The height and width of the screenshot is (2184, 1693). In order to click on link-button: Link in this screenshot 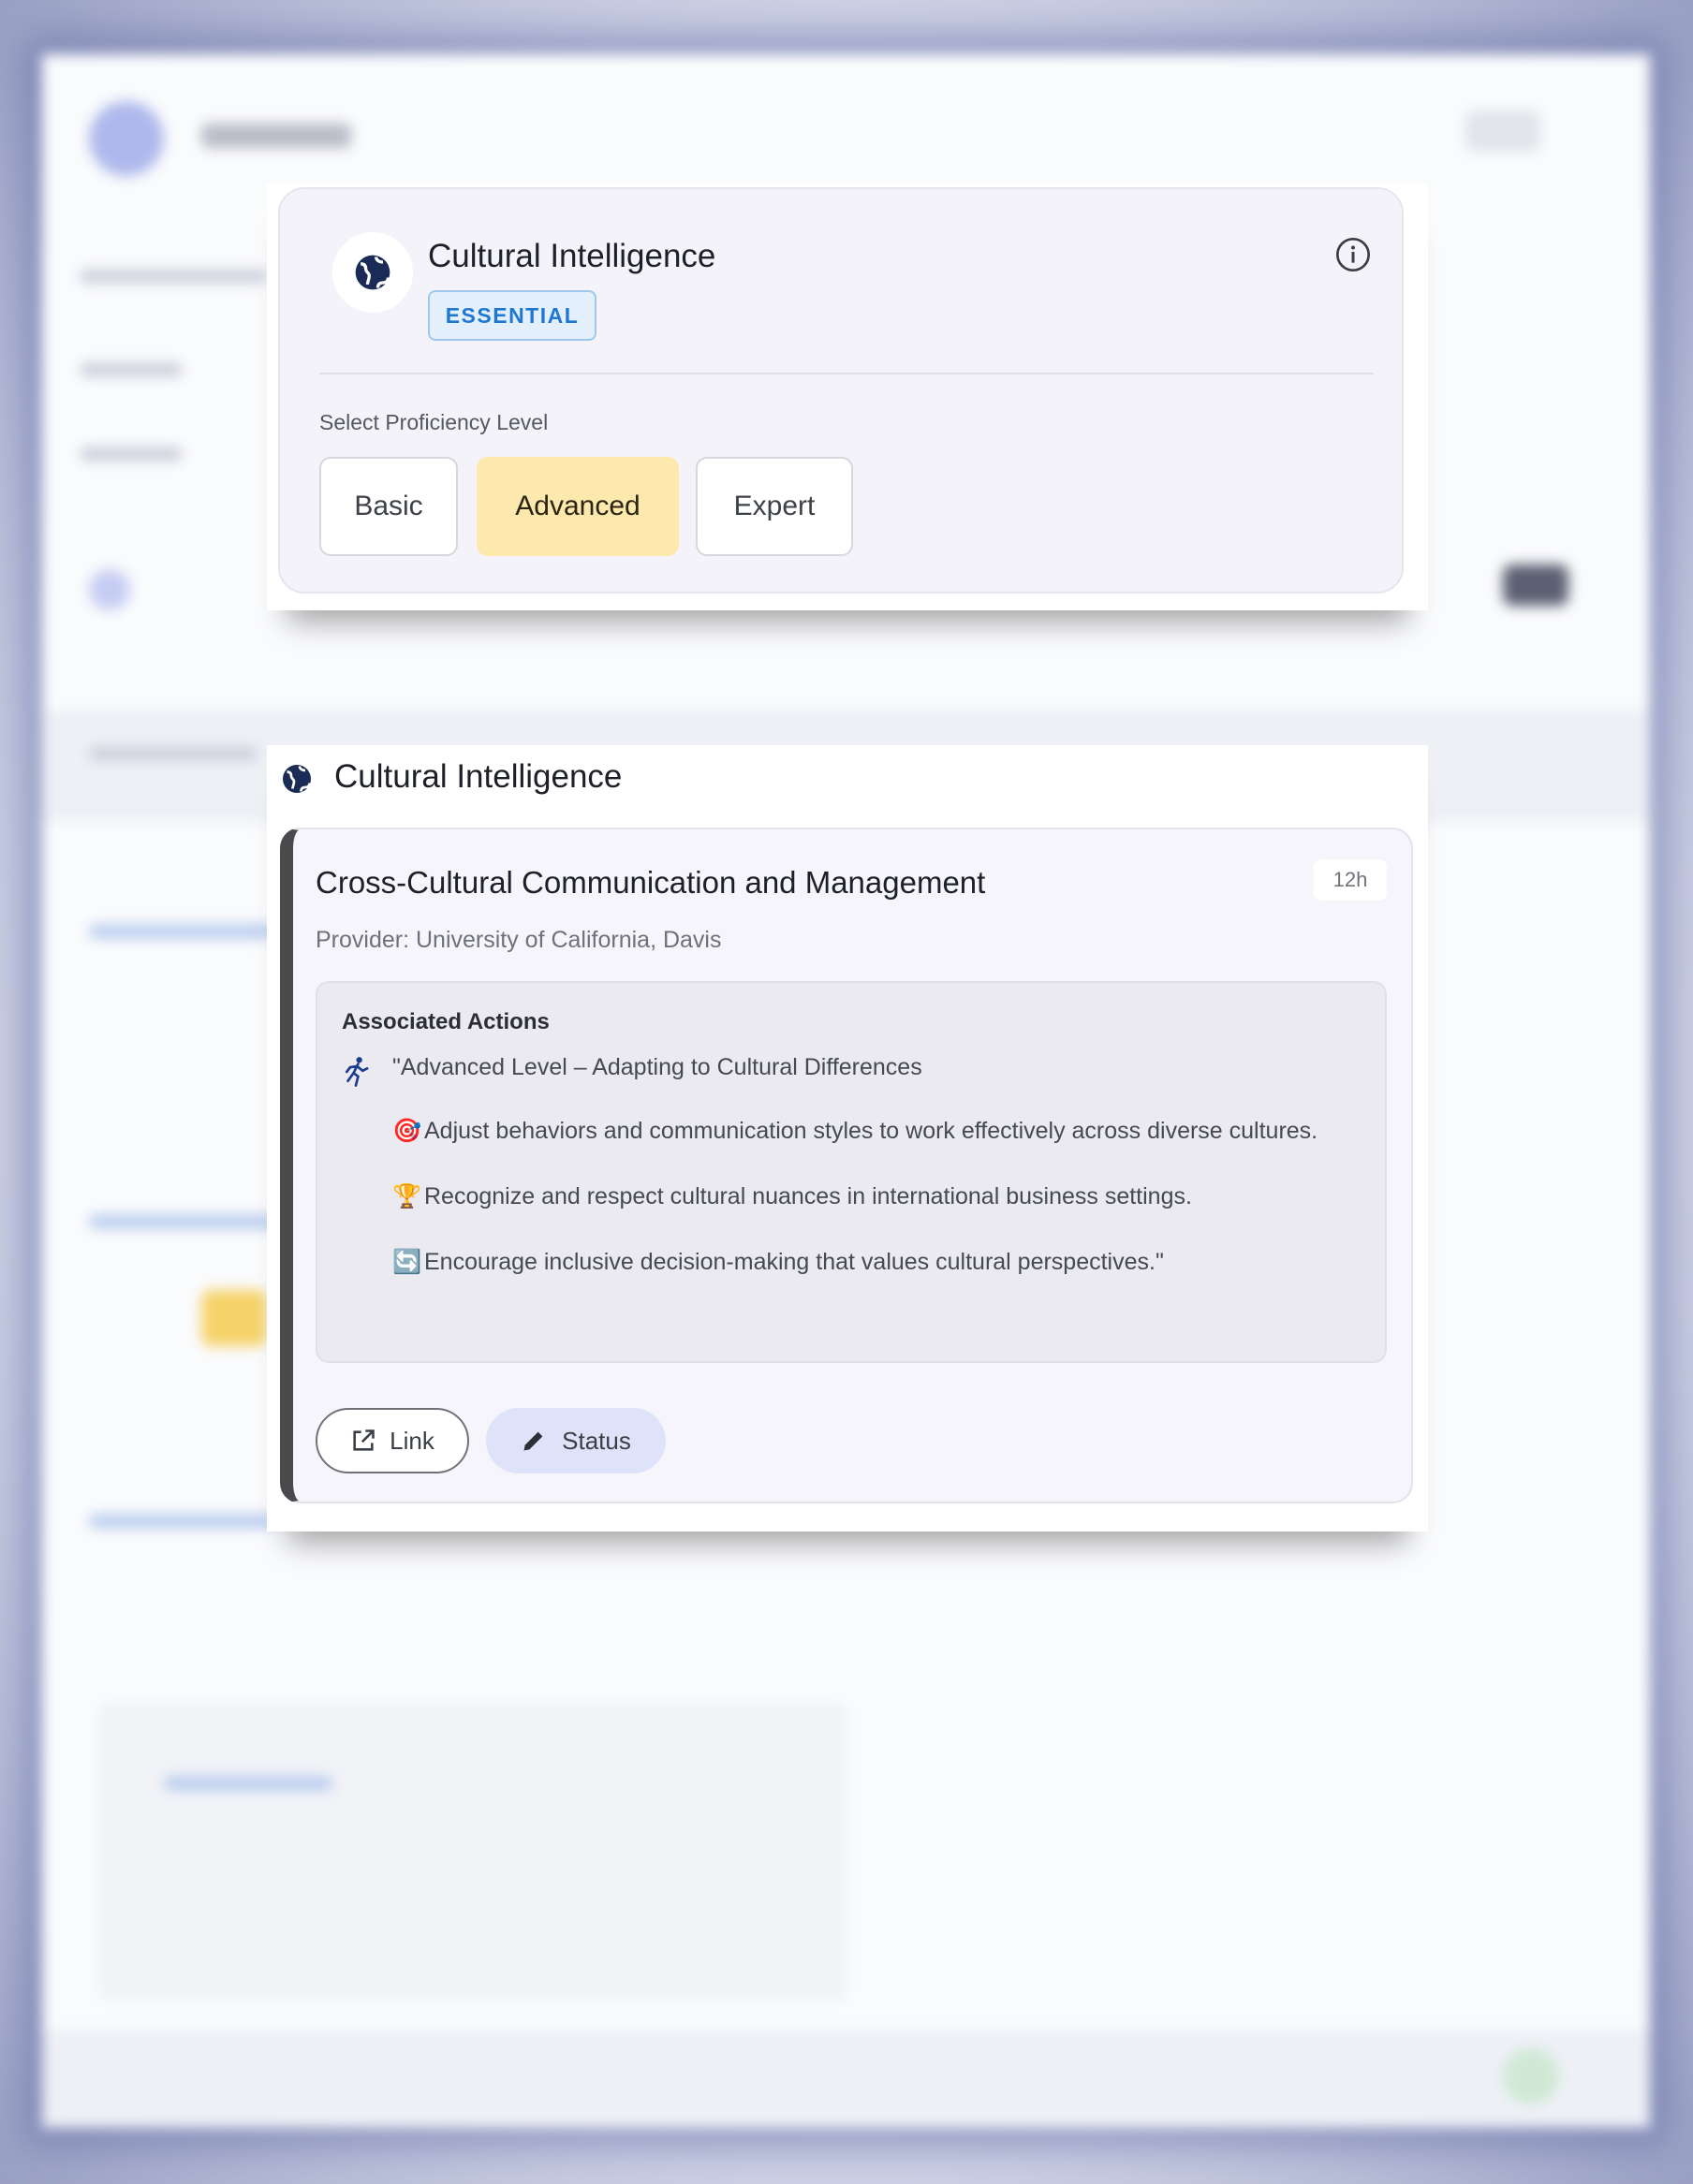, I will do `click(392, 1440)`.